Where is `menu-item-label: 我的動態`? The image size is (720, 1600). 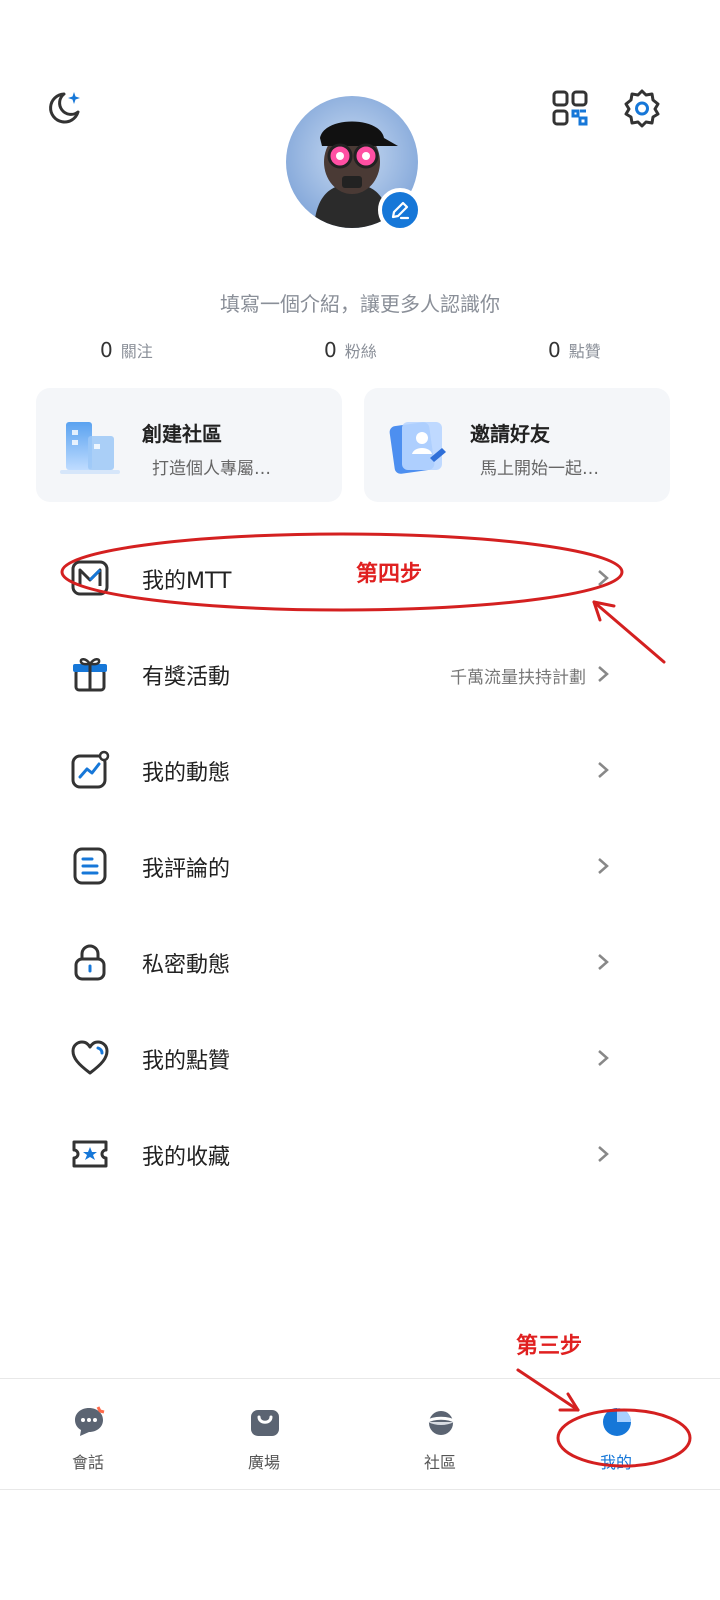 menu-item-label: 我的動態 is located at coordinates (186, 773).